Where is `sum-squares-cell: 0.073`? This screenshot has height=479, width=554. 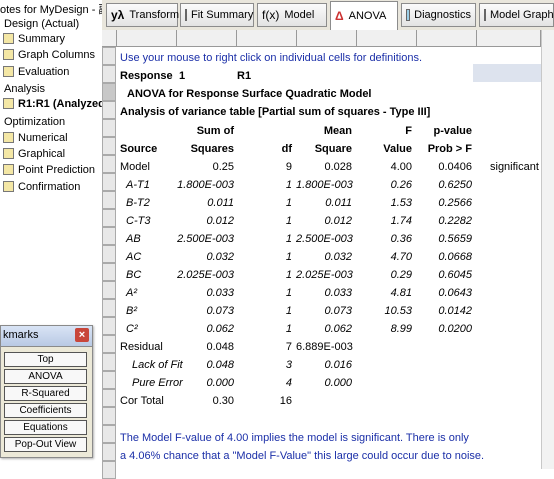
sum-squares-cell: 0.073 is located at coordinates (205, 311).